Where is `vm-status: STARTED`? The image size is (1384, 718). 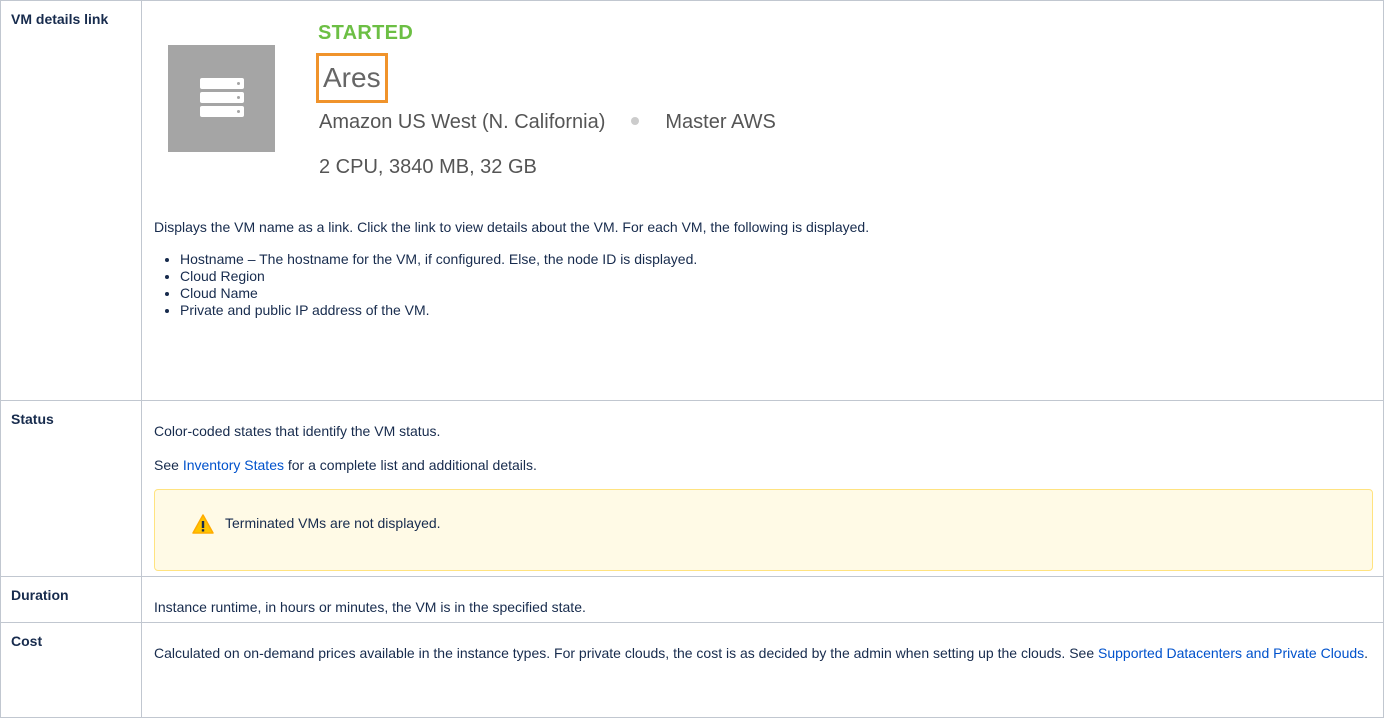
vm-status: STARTED is located at coordinates (366, 33).